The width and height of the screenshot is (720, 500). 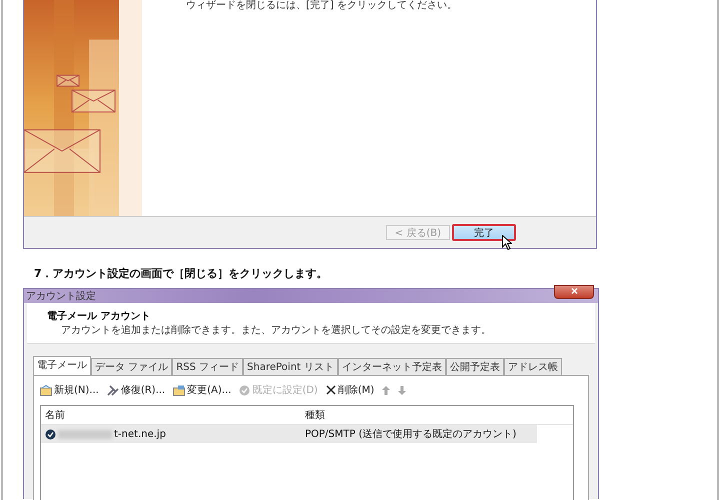 What do you see at coordinates (410, 434) in the screenshot?
I see `account-type: POP/SMTP (送信で使用する既定のアカウント)` at bounding box center [410, 434].